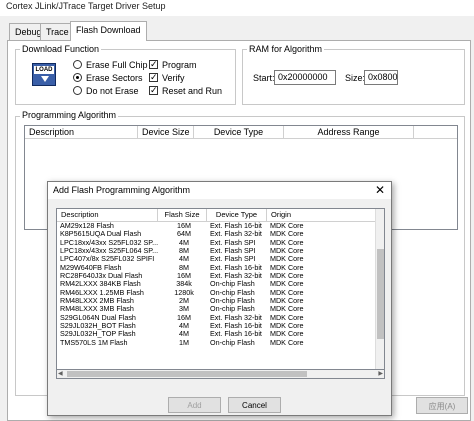 The height and width of the screenshot is (421, 474). I want to click on cell-description: AM29x128 Flash, so click(87, 226).